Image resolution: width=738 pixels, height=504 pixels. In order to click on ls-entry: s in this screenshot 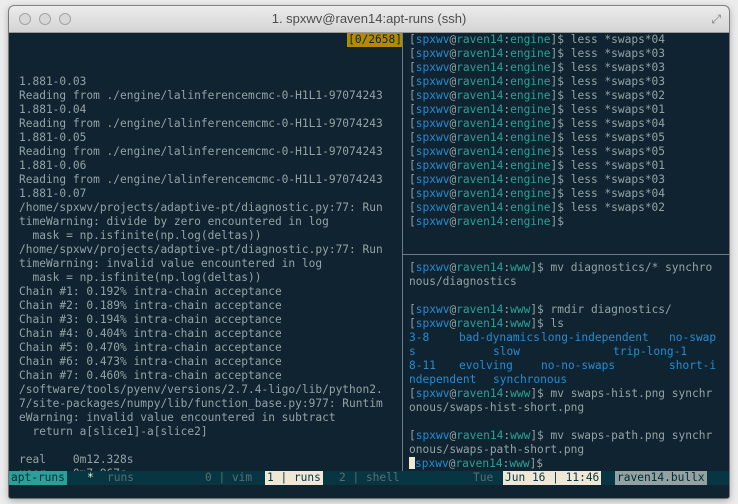, I will do `click(412, 351)`.